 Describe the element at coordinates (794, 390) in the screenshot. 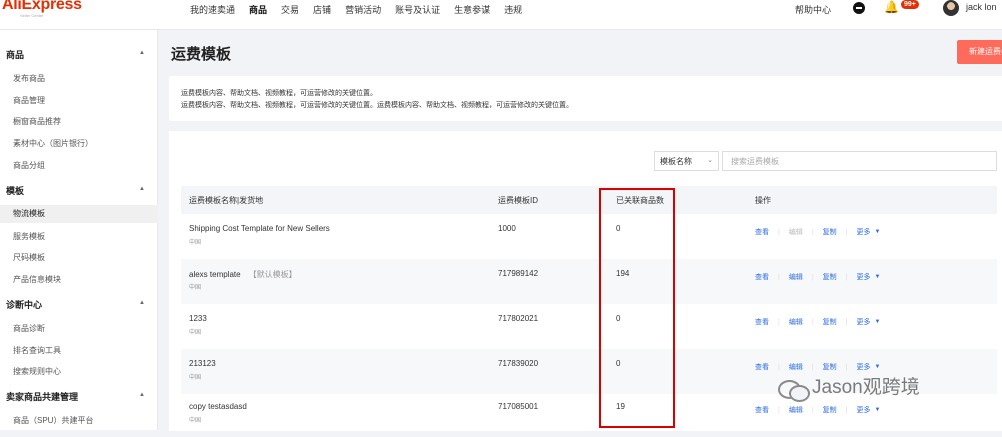

I see `wechat-icon` at that location.